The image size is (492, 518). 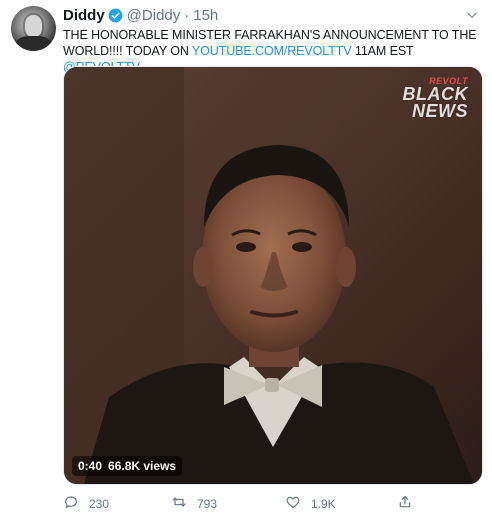 I want to click on youtube-link: YOUTUBE.COM/REVOLTTV, so click(x=272, y=51).